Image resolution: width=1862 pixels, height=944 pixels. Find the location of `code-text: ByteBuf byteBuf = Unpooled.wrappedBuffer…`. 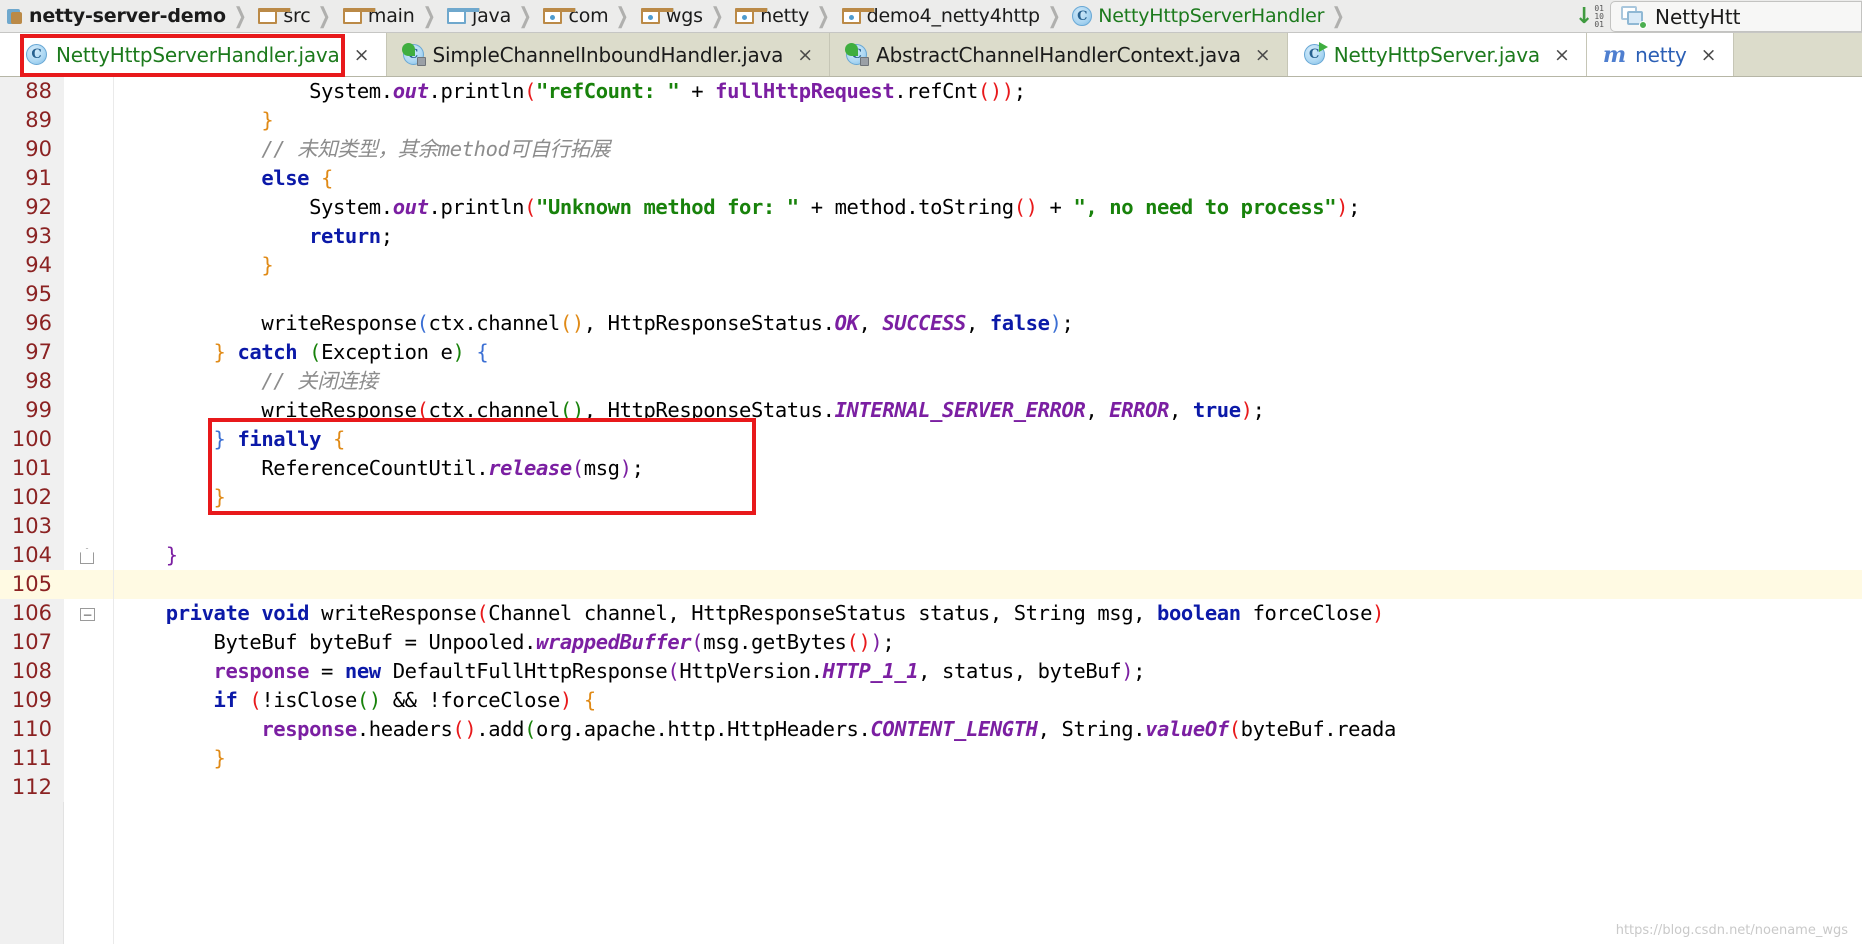

code-text: ByteBuf byteBuf = Unpooled.wrappedBuffer… is located at coordinates (988, 642).